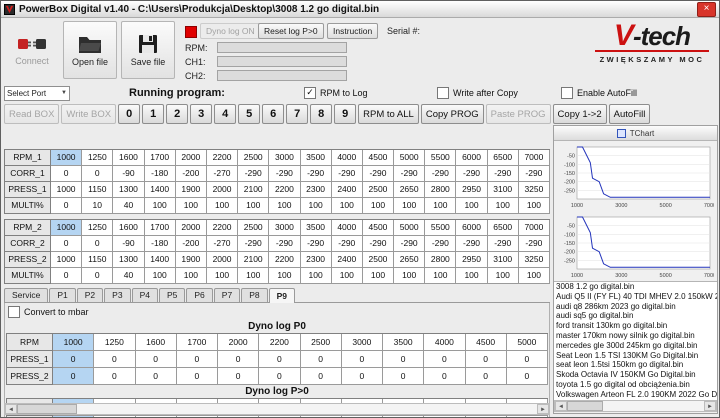 This screenshot has width=720, height=418. Describe the element at coordinates (635, 406) in the screenshot. I see `file-list-horizontal-scrollbar: ◄ ►` at that location.